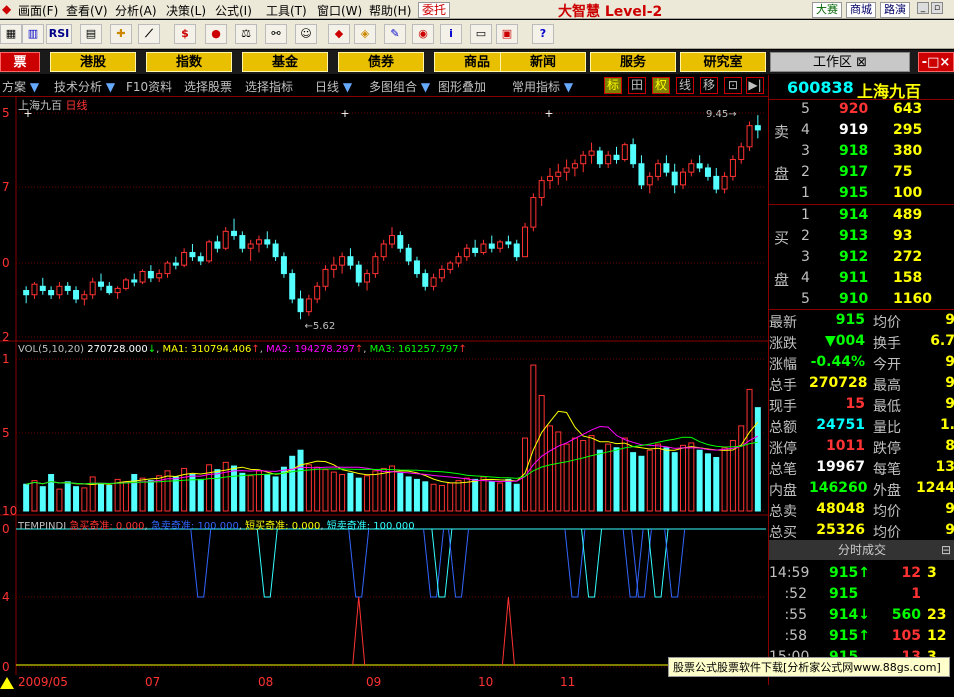  I want to click on toggle-mark: 标, so click(613, 85).